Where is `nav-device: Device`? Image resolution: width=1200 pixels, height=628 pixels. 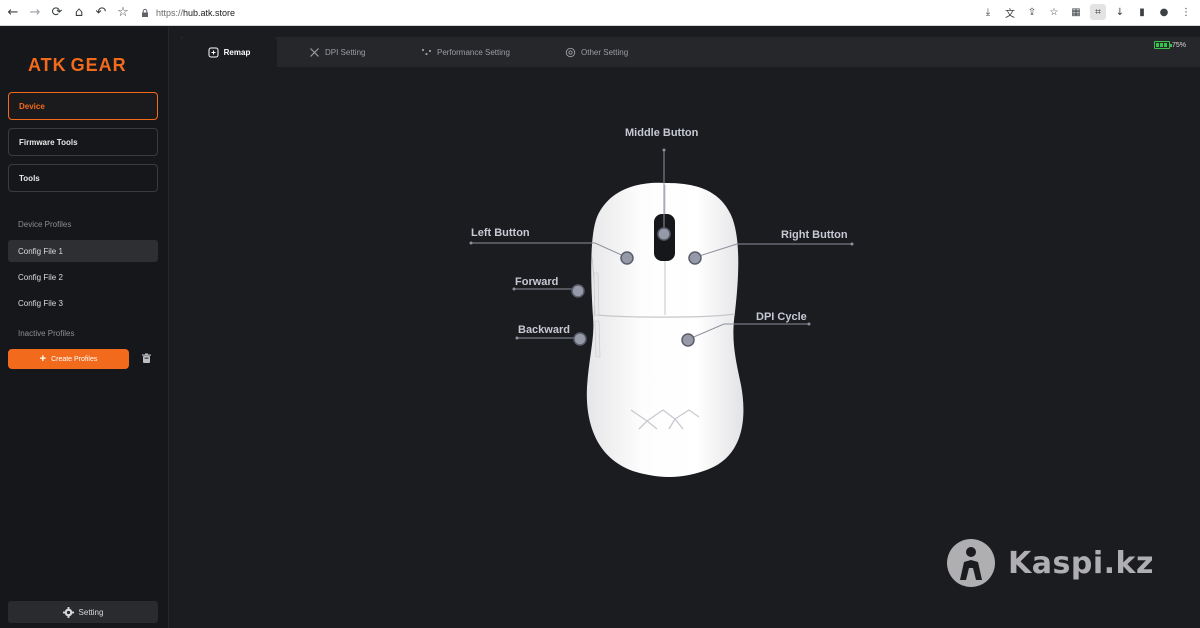 nav-device: Device is located at coordinates (83, 106).